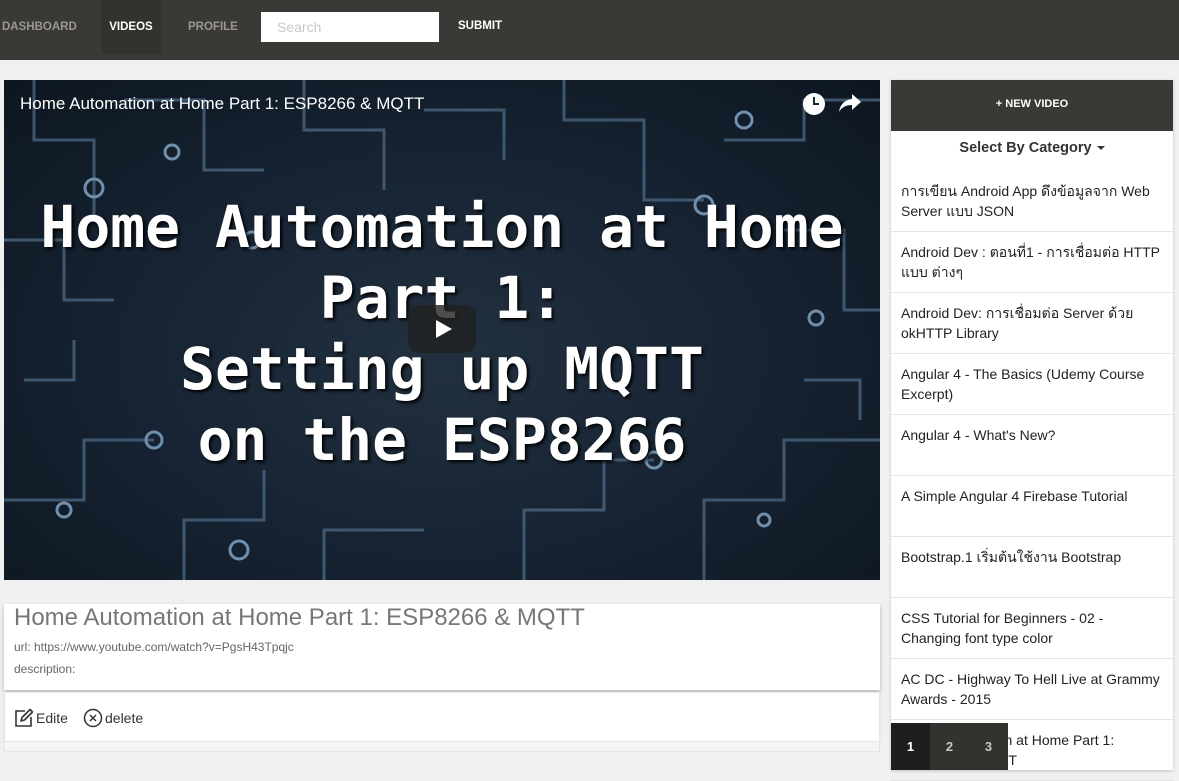 The width and height of the screenshot is (1179, 781). Describe the element at coordinates (1025, 148) in the screenshot. I see `category-label: Select By Category` at that location.